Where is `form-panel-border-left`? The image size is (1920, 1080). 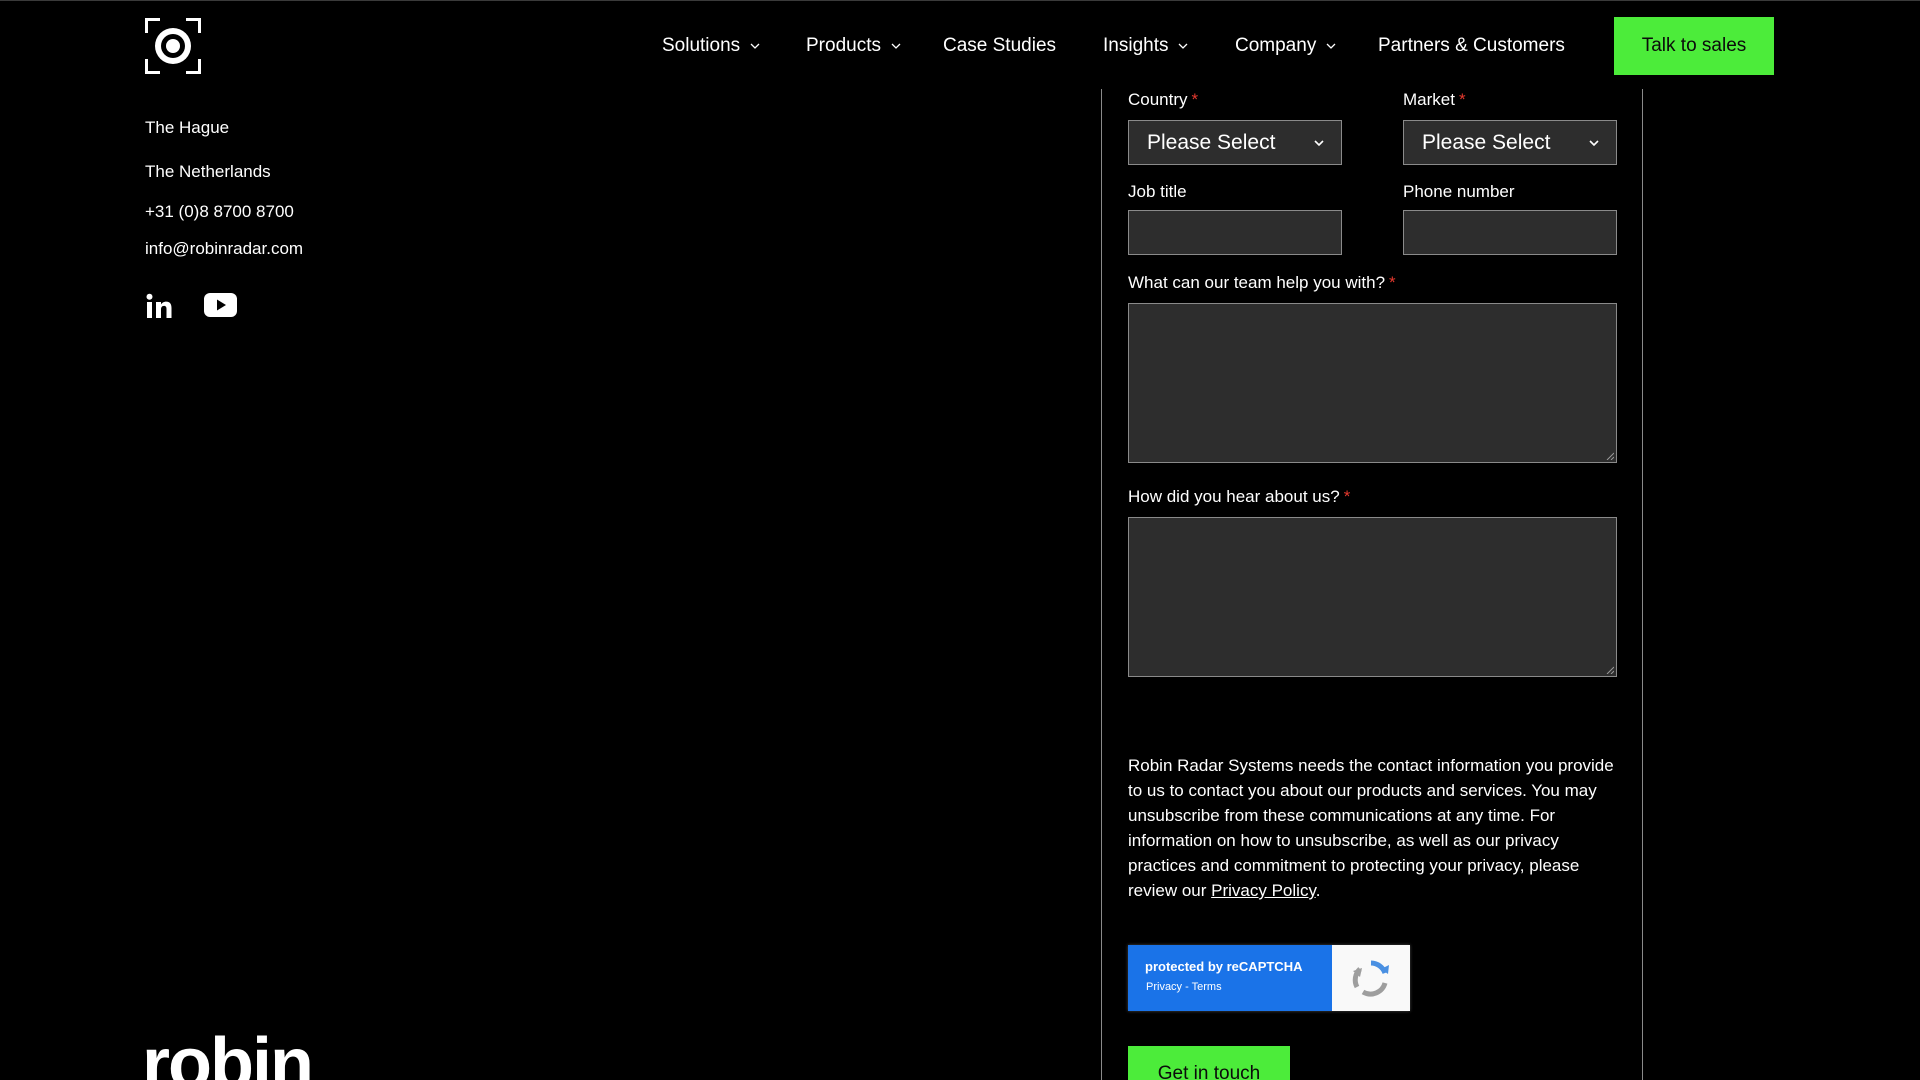 form-panel-border-left is located at coordinates (1101, 584).